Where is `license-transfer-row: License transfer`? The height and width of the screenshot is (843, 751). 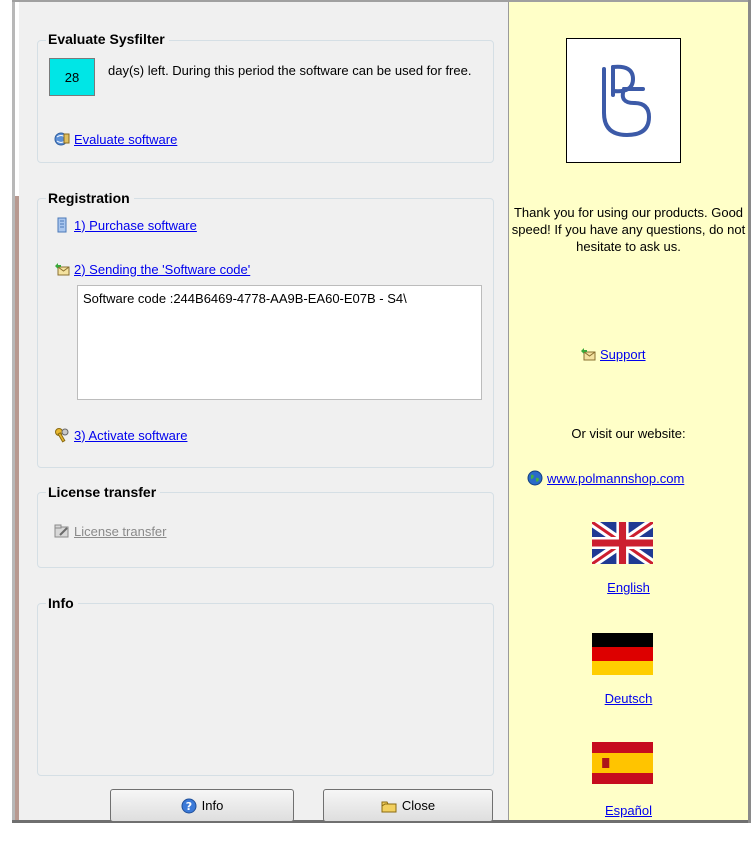 license-transfer-row: License transfer is located at coordinates (110, 531).